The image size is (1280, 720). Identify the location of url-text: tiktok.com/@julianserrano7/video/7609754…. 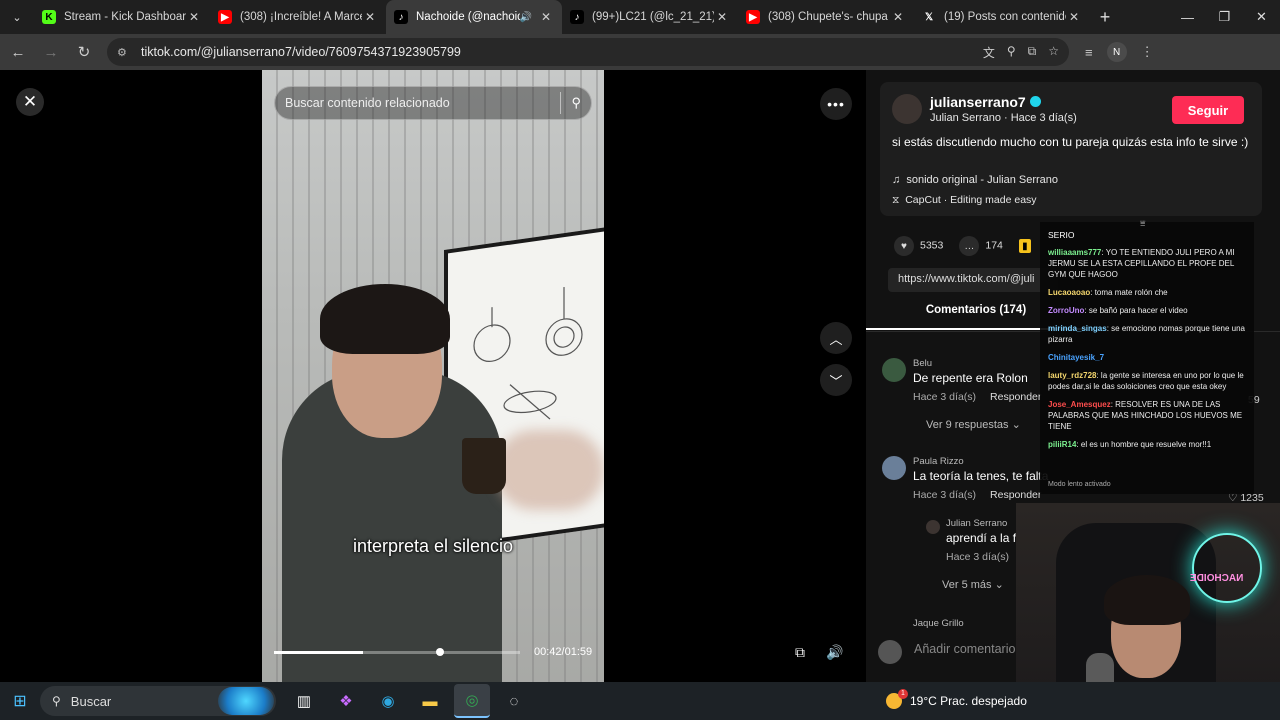
(301, 52).